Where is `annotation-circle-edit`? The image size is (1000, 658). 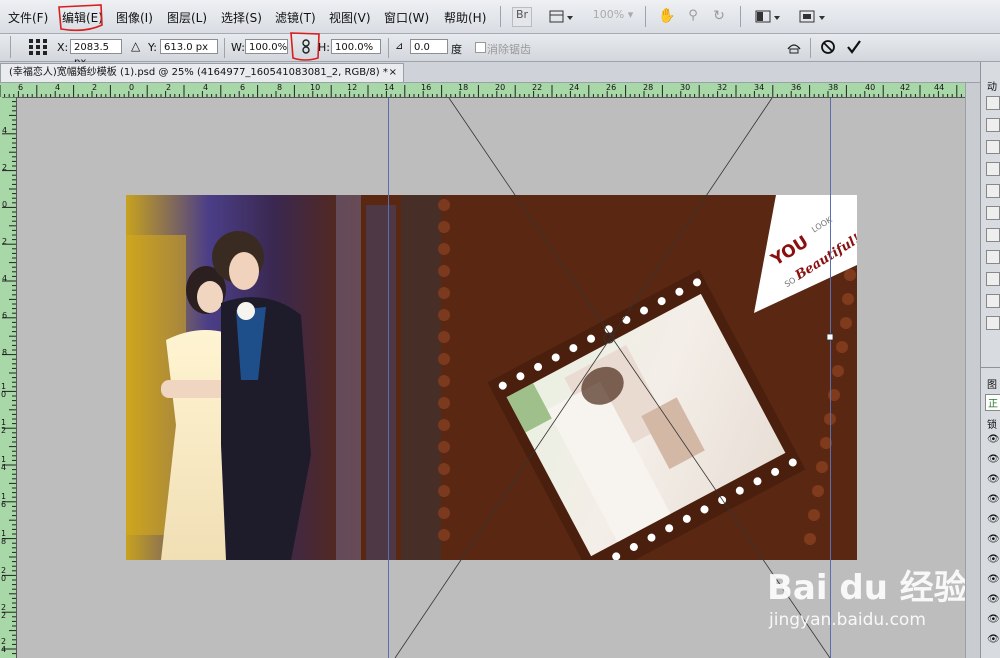
annotation-circle-edit is located at coordinates (80, 18).